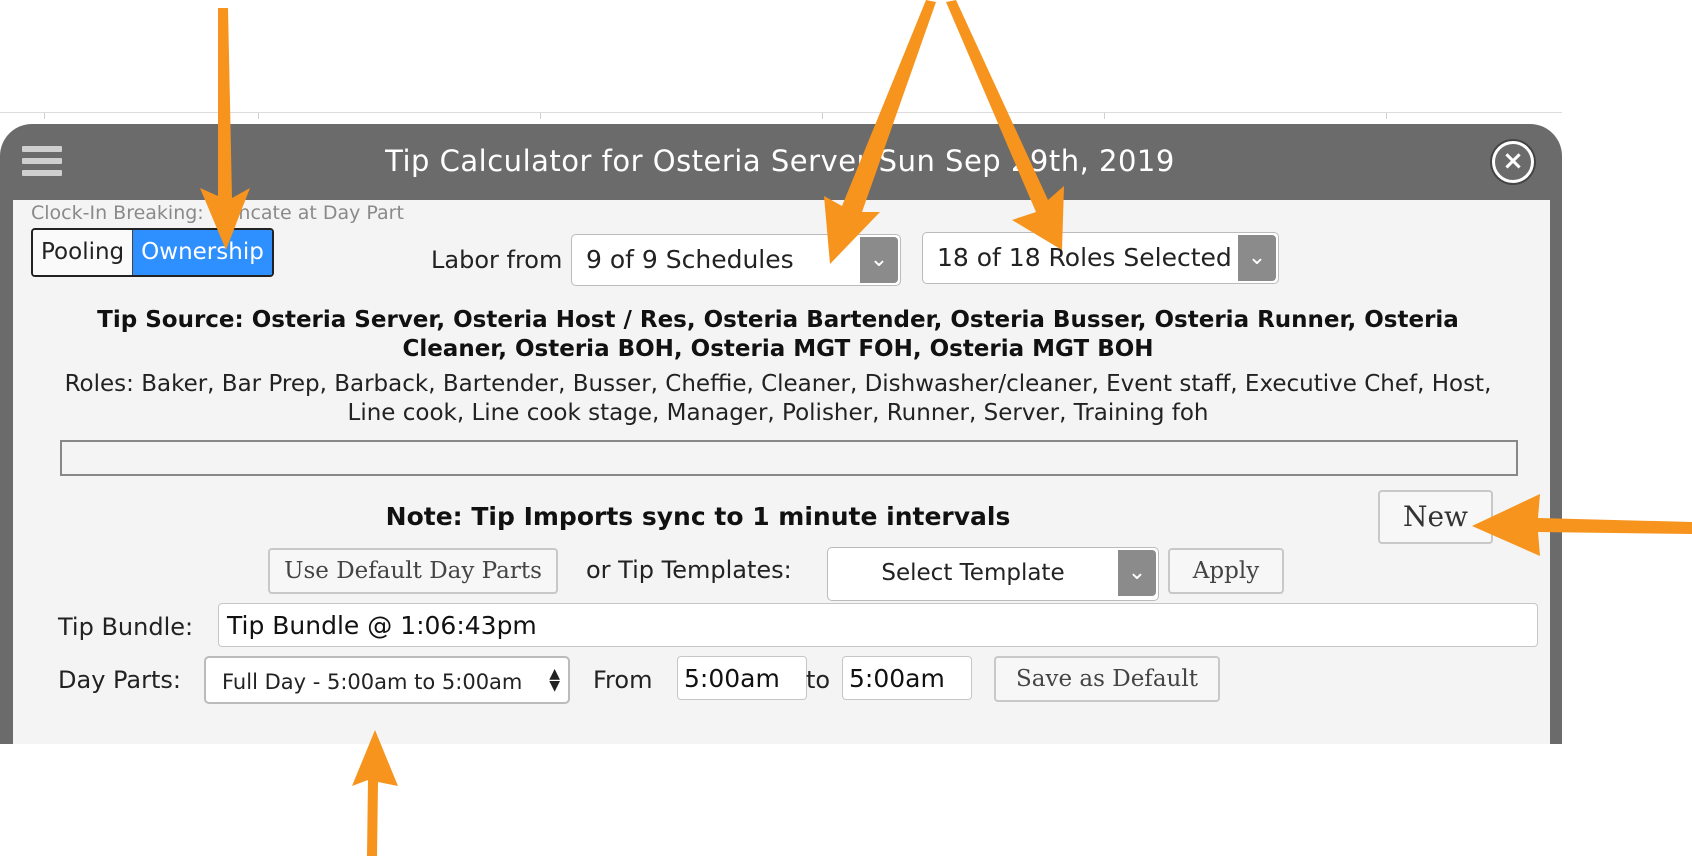 The height and width of the screenshot is (856, 1692). What do you see at coordinates (375, 793) in the screenshot?
I see `annotation-arrow-day-parts` at bounding box center [375, 793].